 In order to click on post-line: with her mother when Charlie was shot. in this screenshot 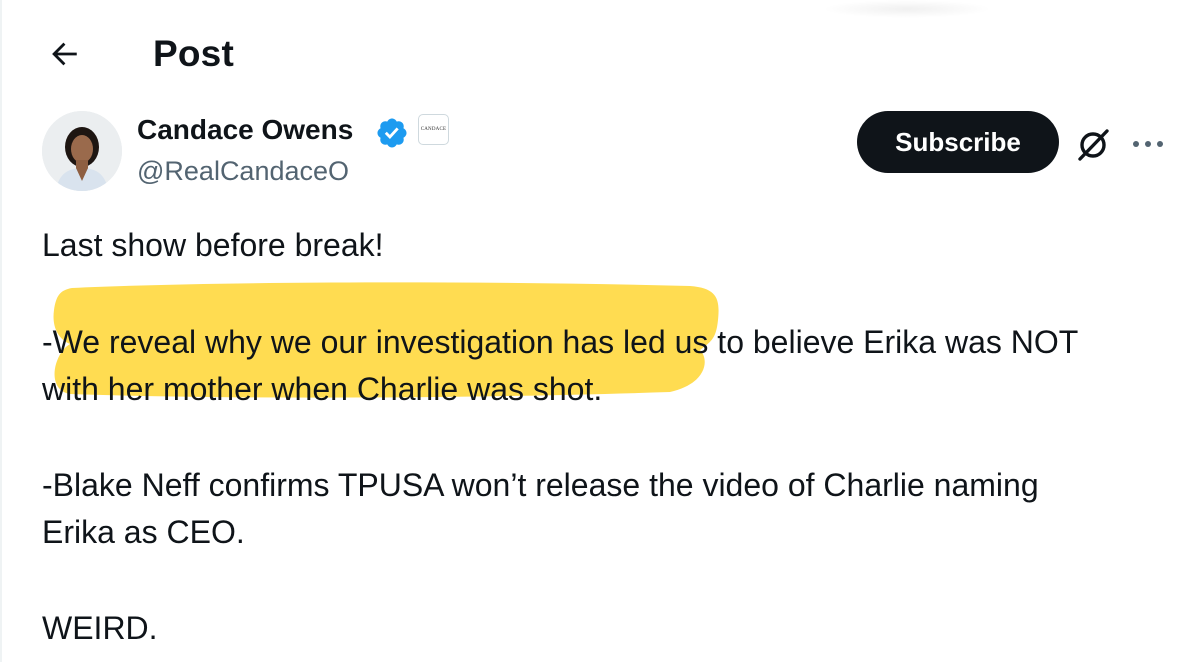, I will do `click(322, 389)`.